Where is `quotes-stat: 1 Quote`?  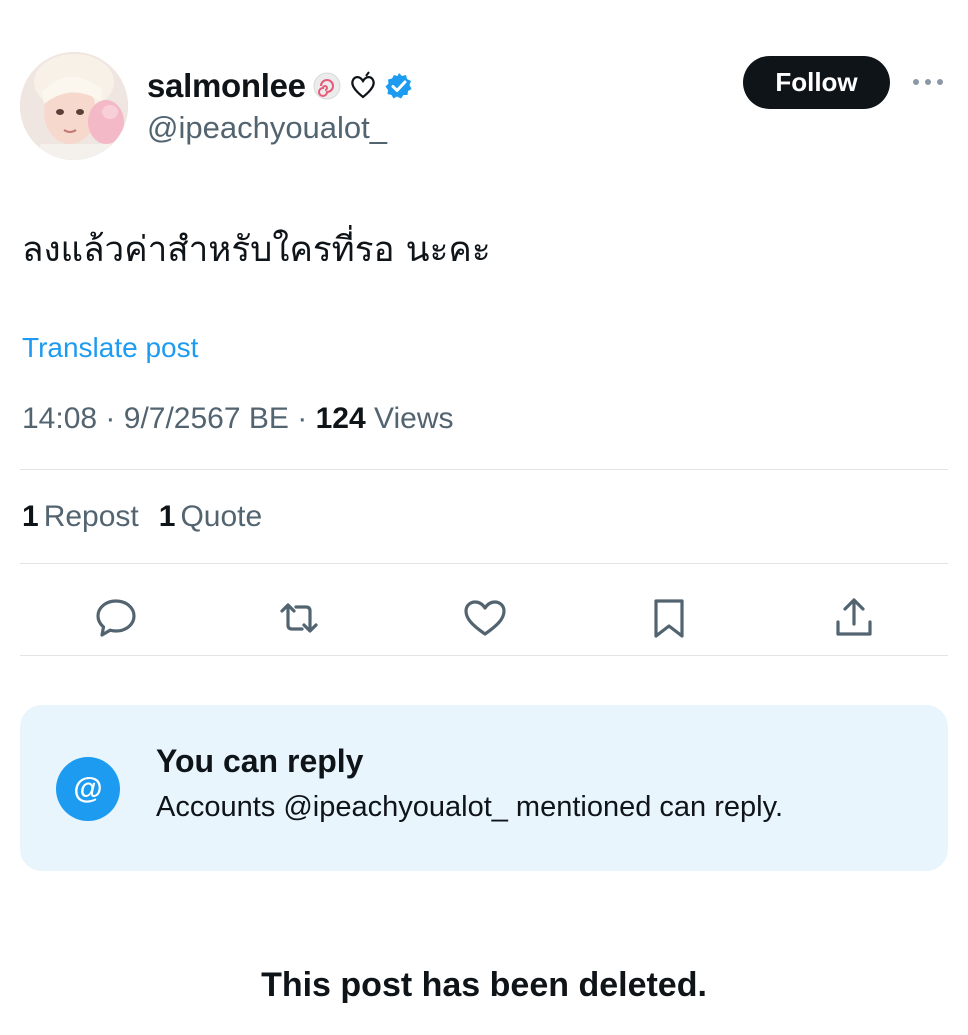
quotes-stat: 1 Quote is located at coordinates (210, 517).